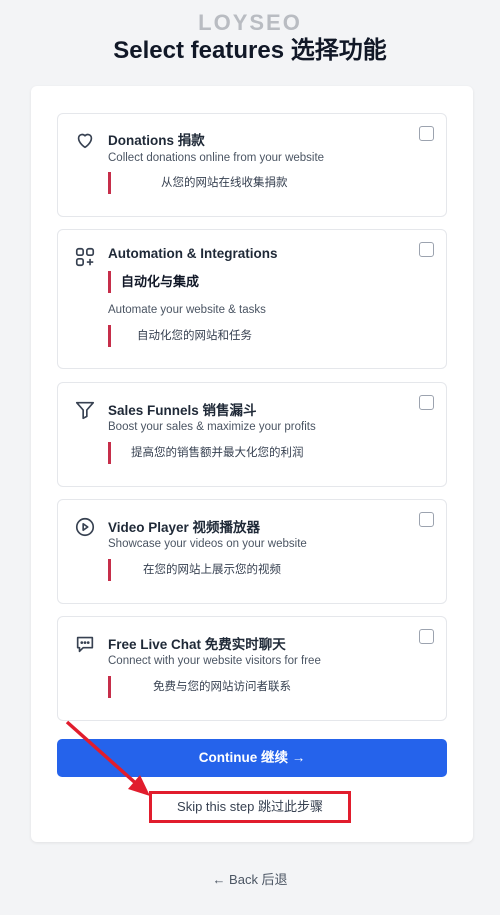  What do you see at coordinates (85, 257) in the screenshot?
I see `apps-plus-icon` at bounding box center [85, 257].